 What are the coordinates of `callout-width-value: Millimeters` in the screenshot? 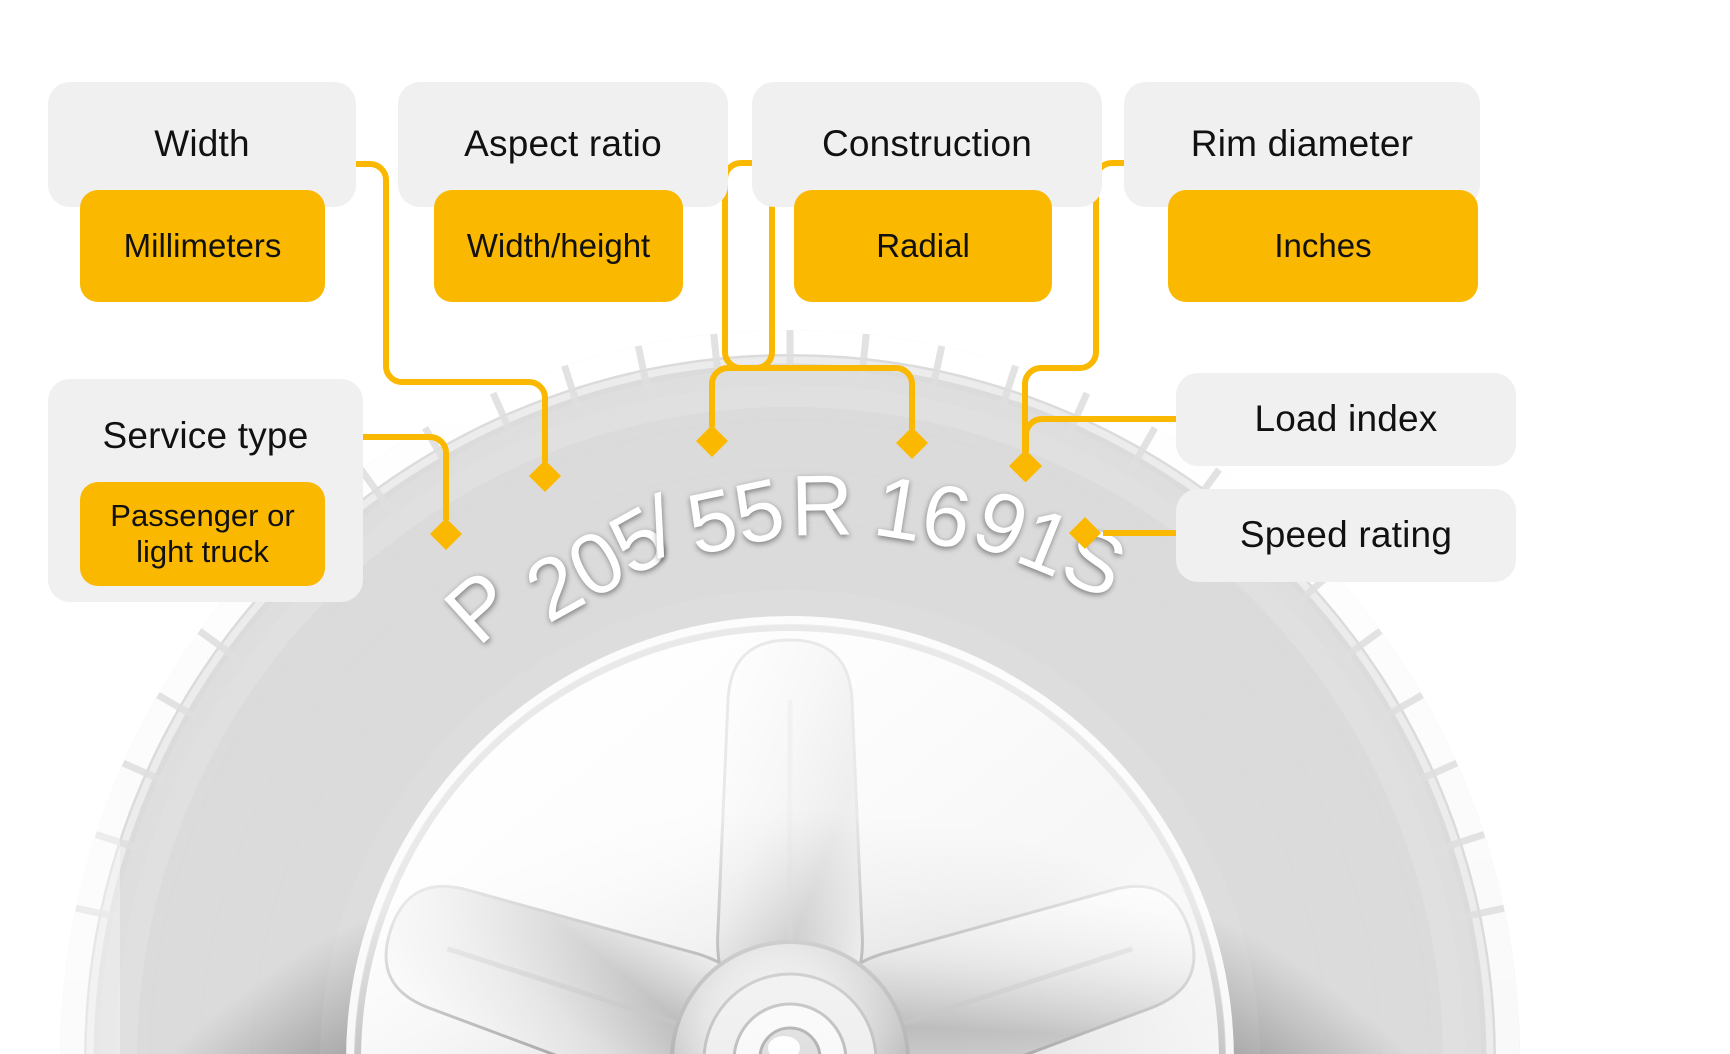 It's located at (202, 246).